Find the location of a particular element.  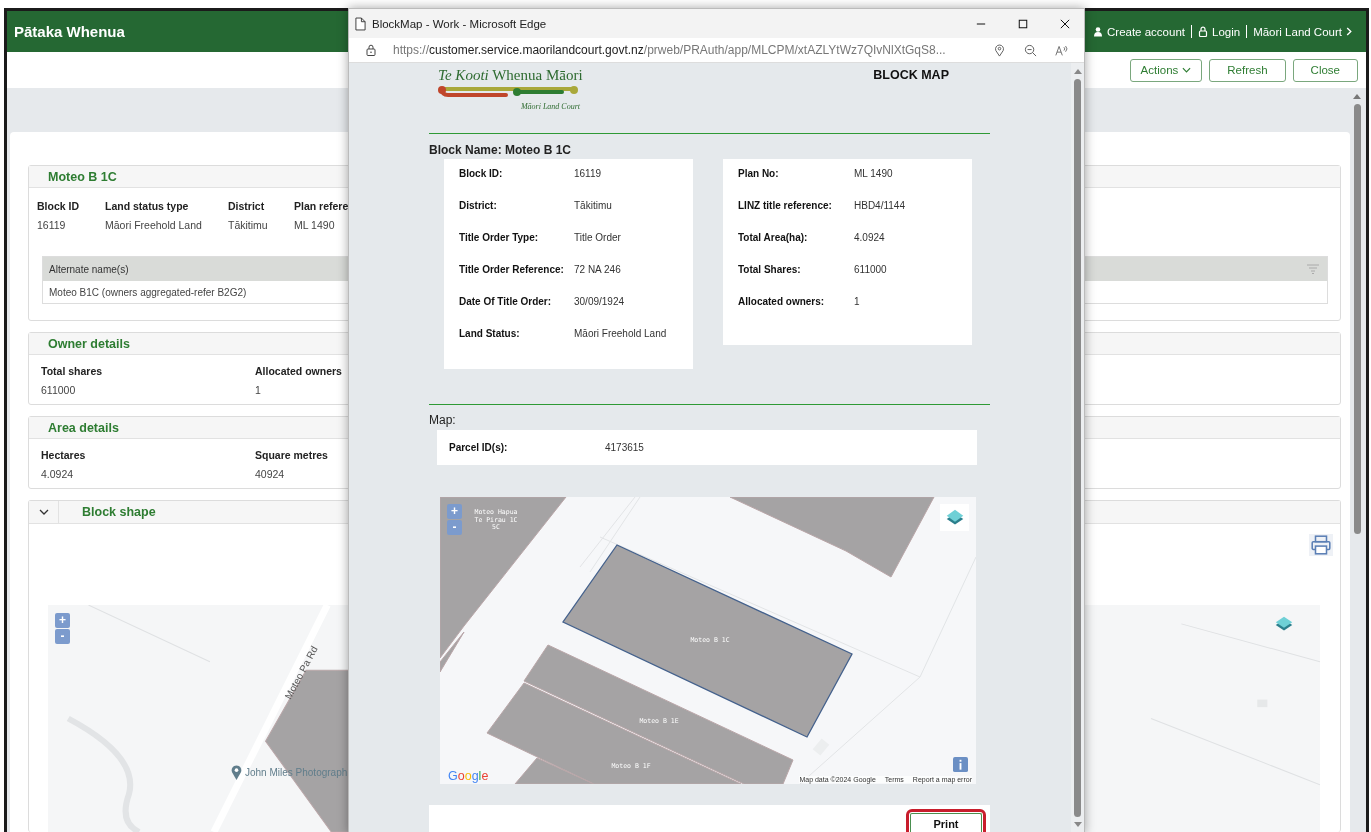

field-label: Title Order Reference: is located at coordinates (512, 269).